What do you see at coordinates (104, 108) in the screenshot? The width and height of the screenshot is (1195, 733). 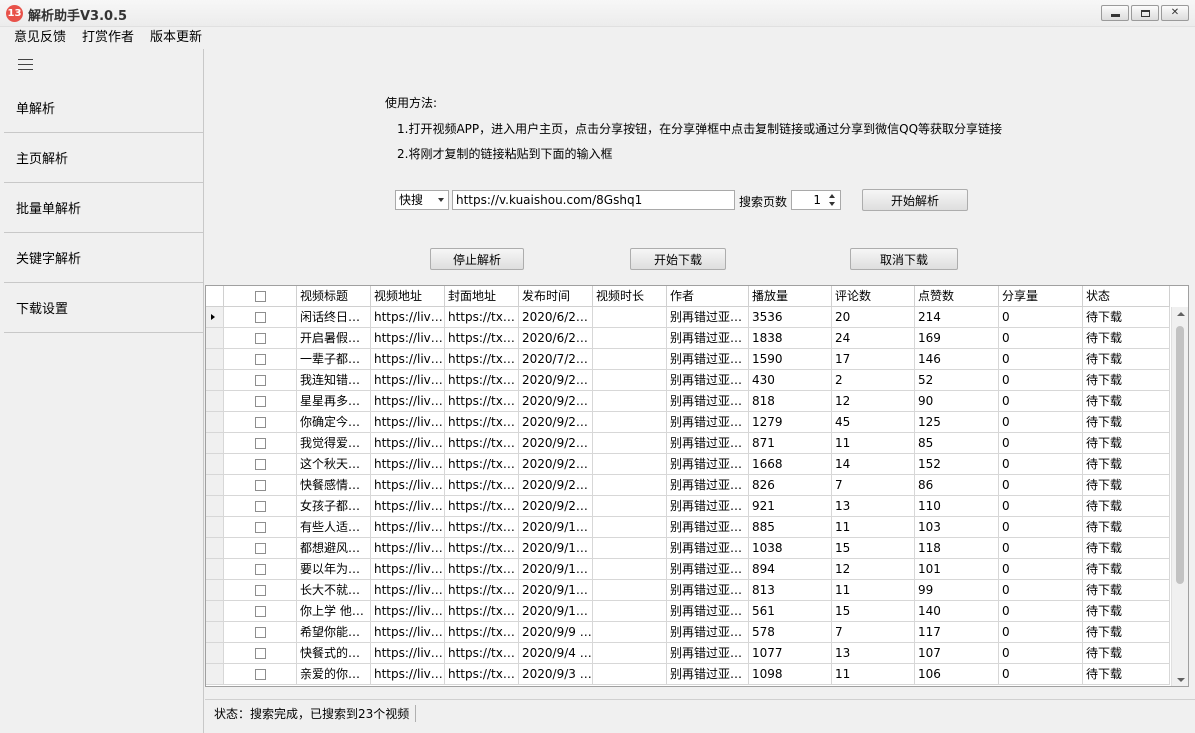 I see `sidebar-item-single-parse: 单解析` at bounding box center [104, 108].